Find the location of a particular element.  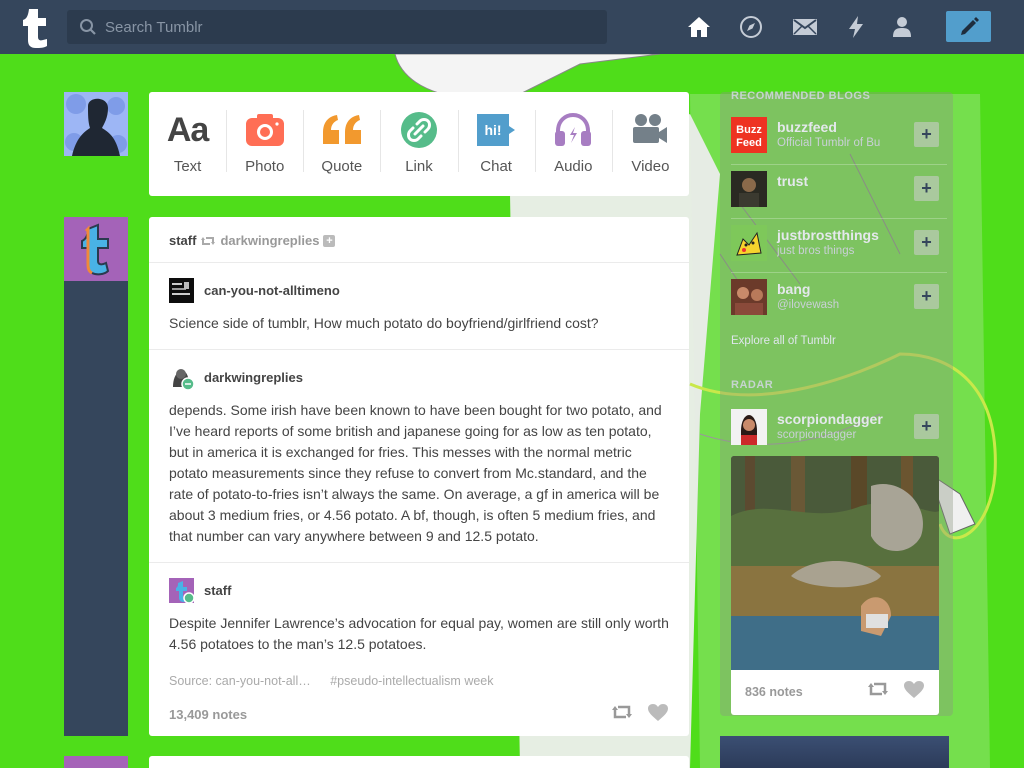

pencil-icon is located at coordinates (969, 25).